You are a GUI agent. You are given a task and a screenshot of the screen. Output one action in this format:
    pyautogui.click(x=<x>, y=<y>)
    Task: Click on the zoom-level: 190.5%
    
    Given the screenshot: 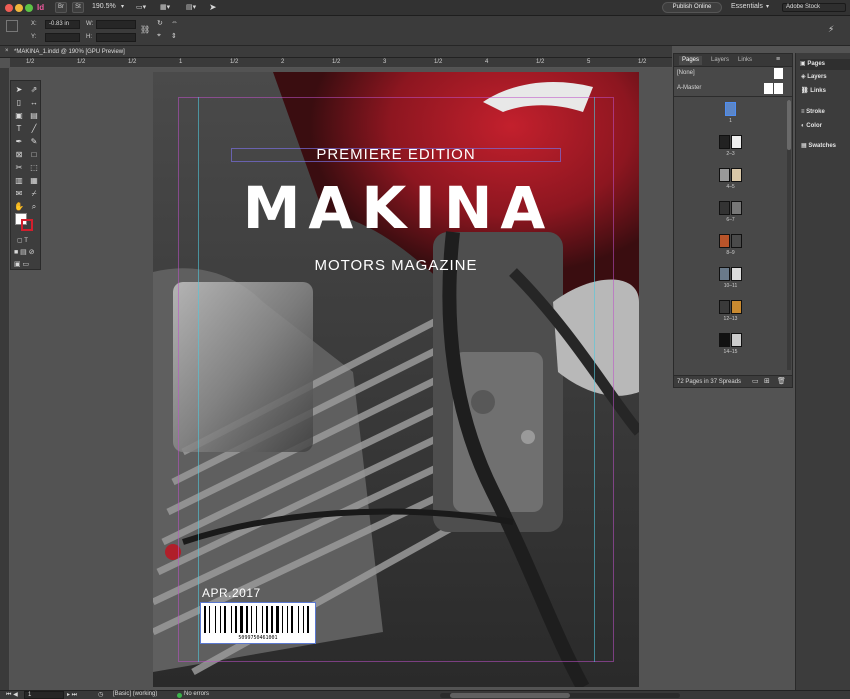 What is the action you would take?
    pyautogui.click(x=104, y=6)
    